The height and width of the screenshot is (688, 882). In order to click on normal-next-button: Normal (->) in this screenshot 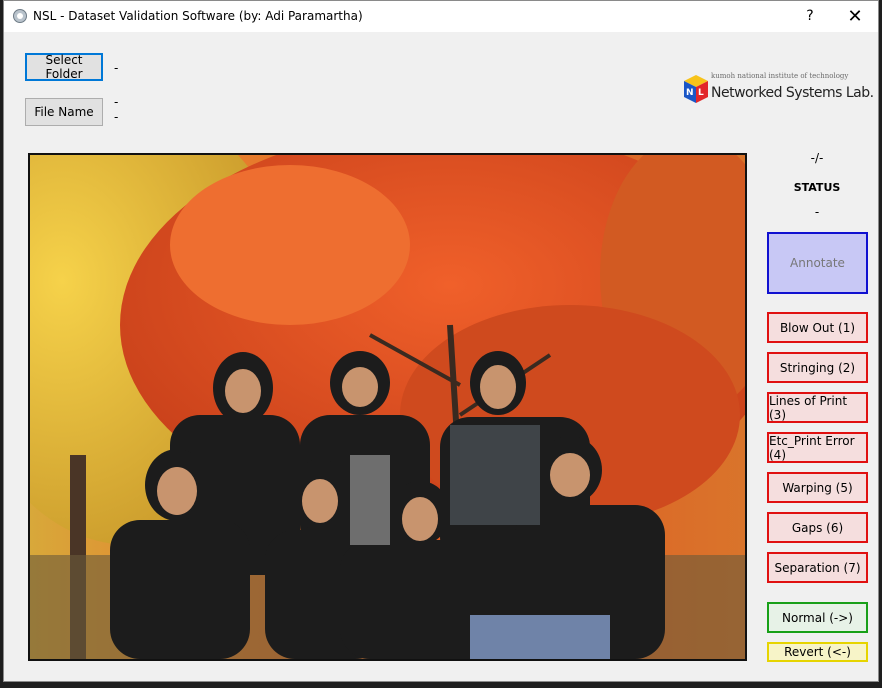, I will do `click(817, 617)`.